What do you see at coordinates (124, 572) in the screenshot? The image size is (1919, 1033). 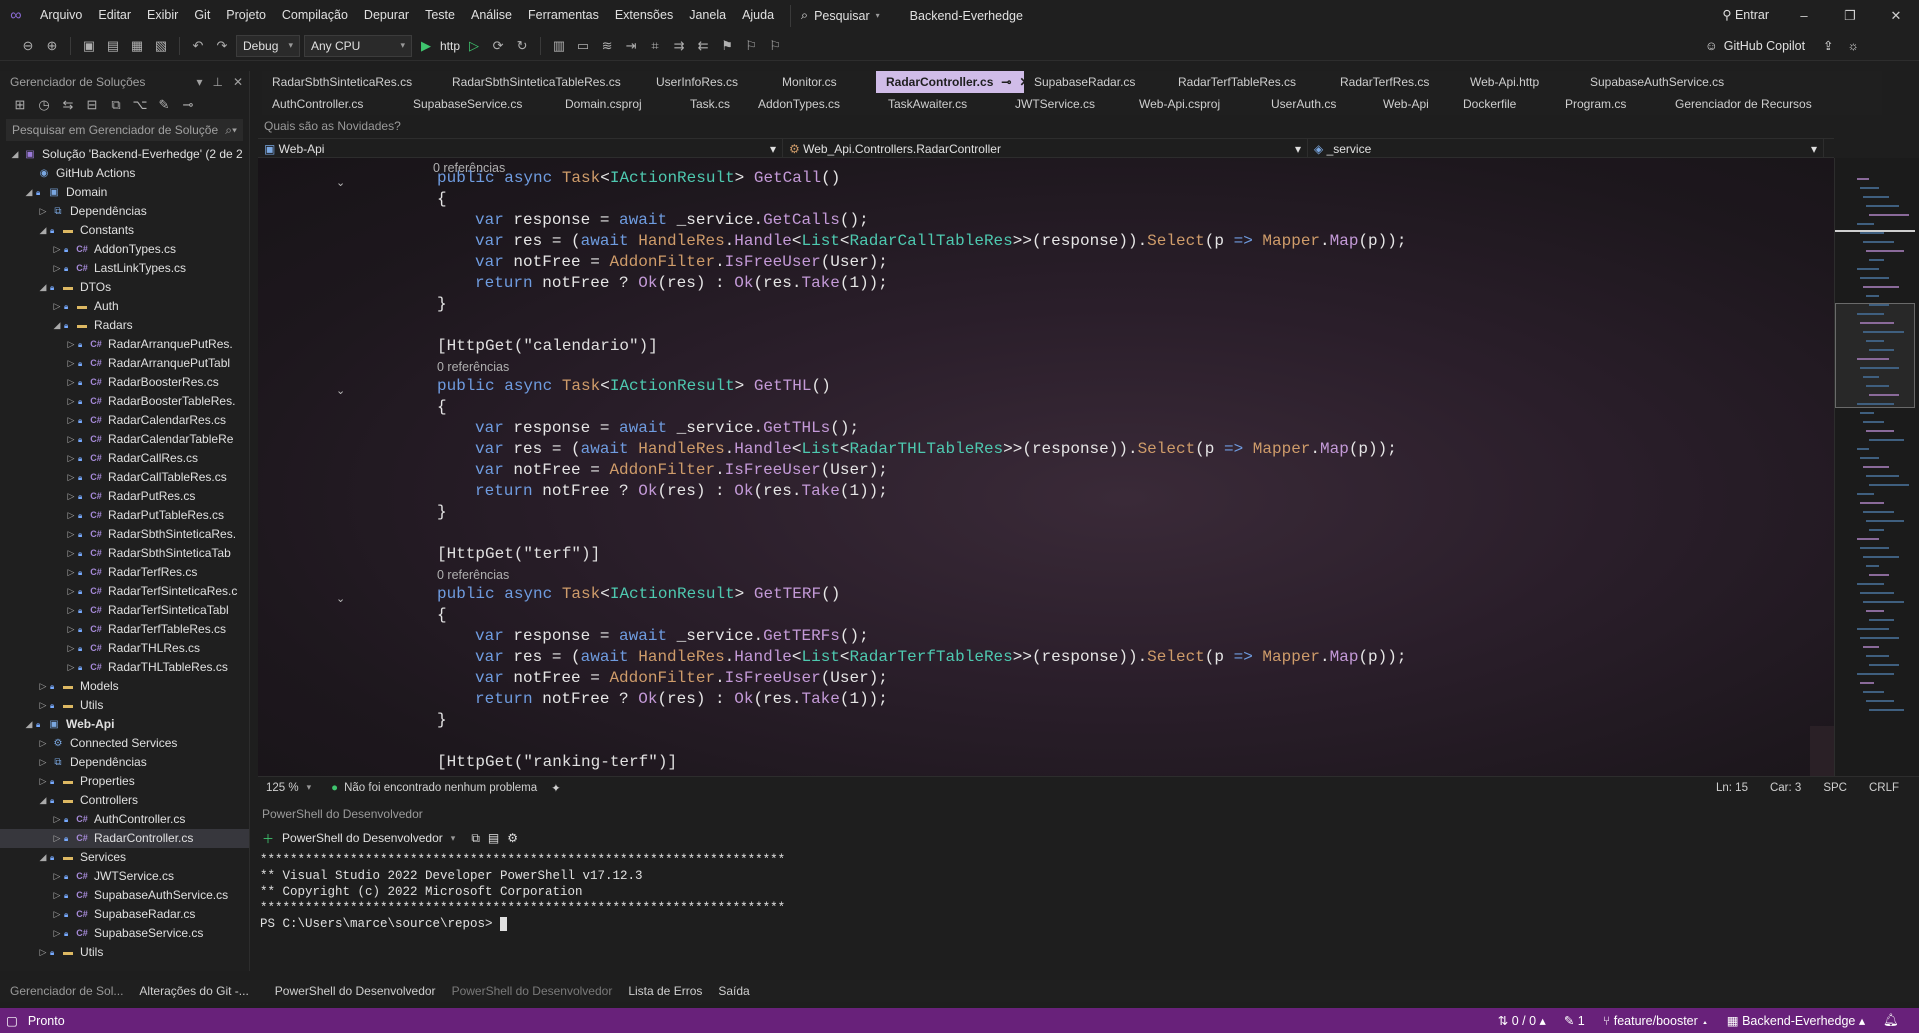 I see `tree-item: ▷ 🔒︎ C# RadarTerfRes.cs` at bounding box center [124, 572].